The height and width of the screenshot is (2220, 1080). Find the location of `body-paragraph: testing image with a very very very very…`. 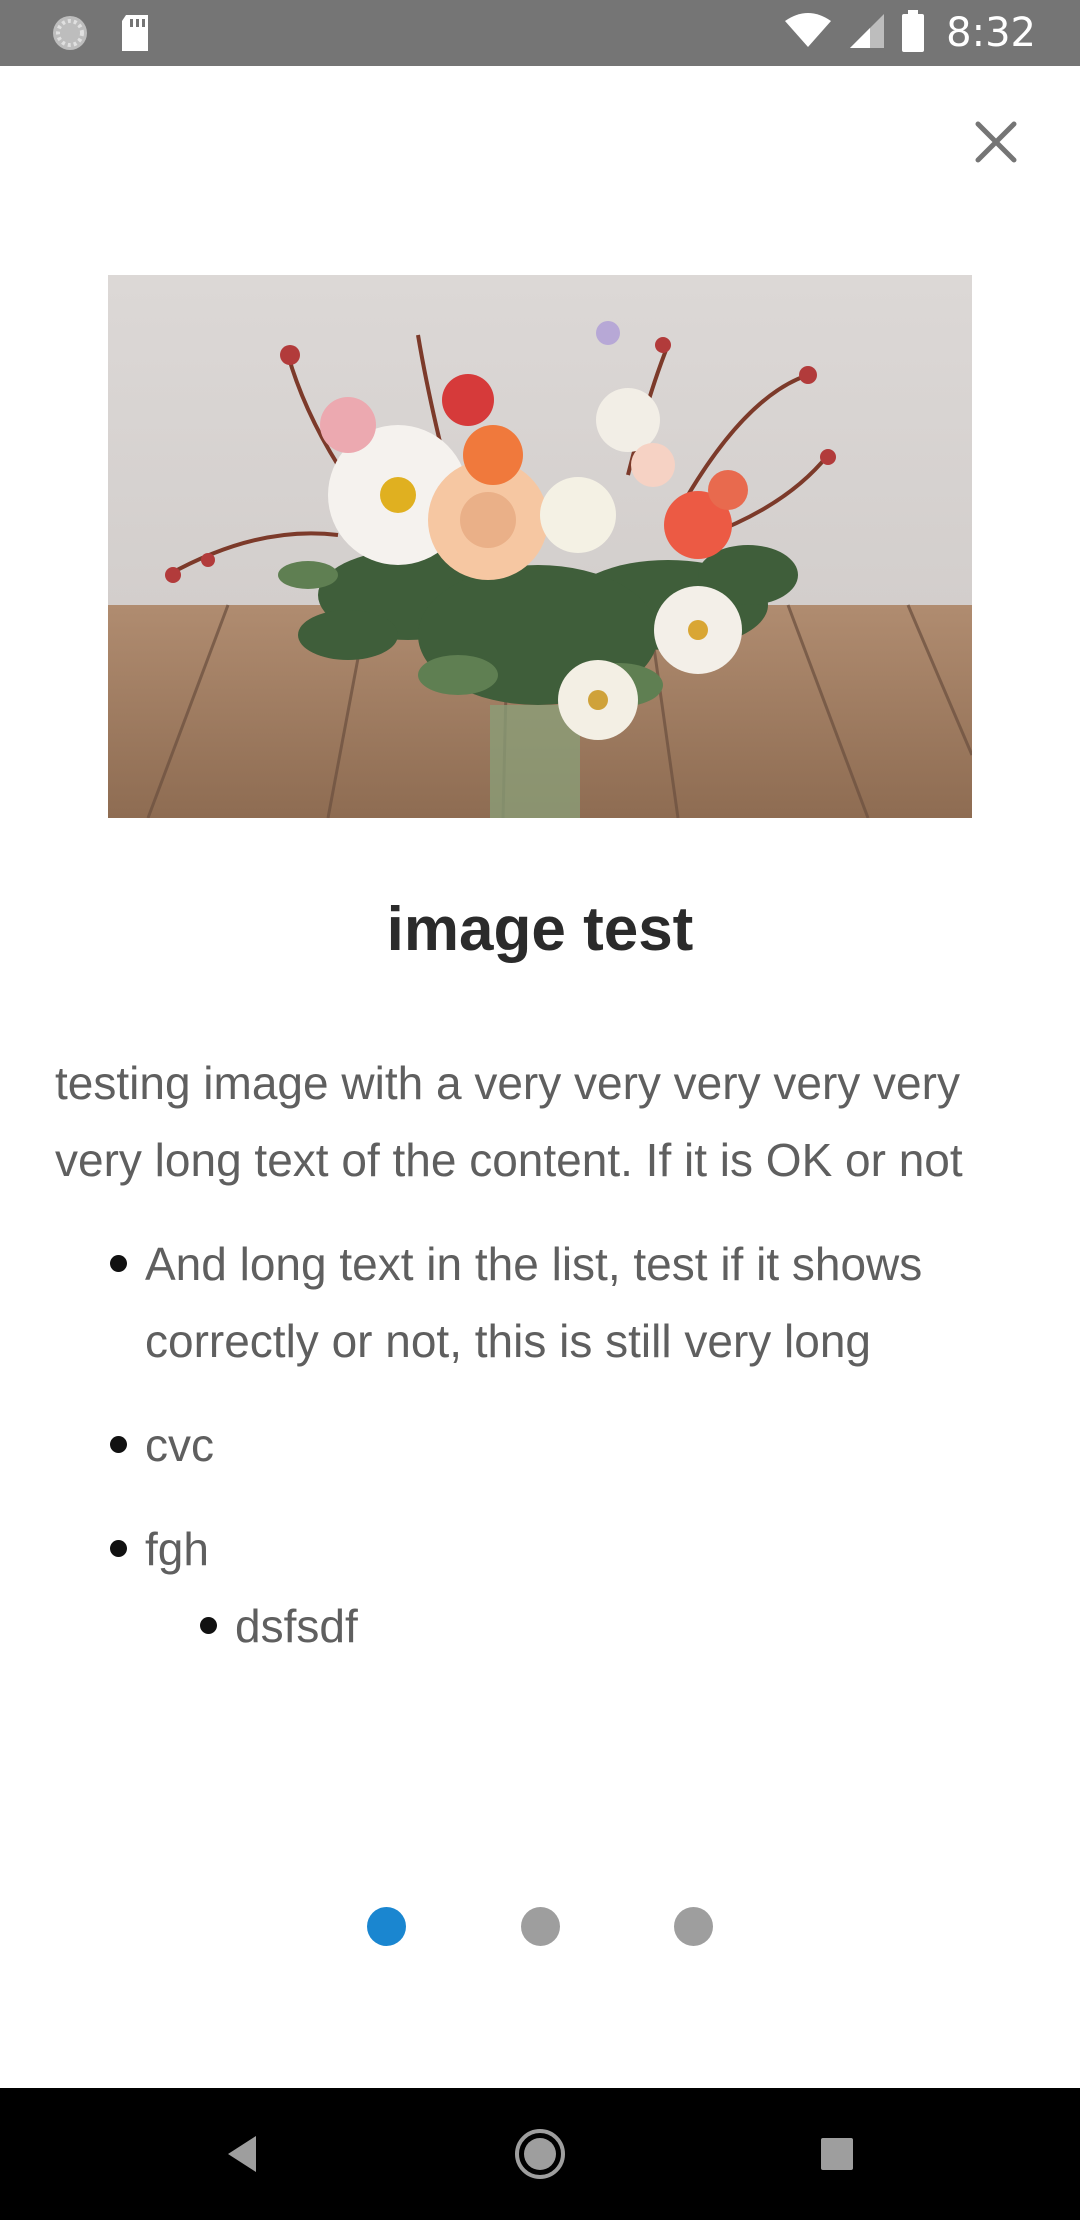

body-paragraph: testing image with a very very very very… is located at coordinates (509, 1121).